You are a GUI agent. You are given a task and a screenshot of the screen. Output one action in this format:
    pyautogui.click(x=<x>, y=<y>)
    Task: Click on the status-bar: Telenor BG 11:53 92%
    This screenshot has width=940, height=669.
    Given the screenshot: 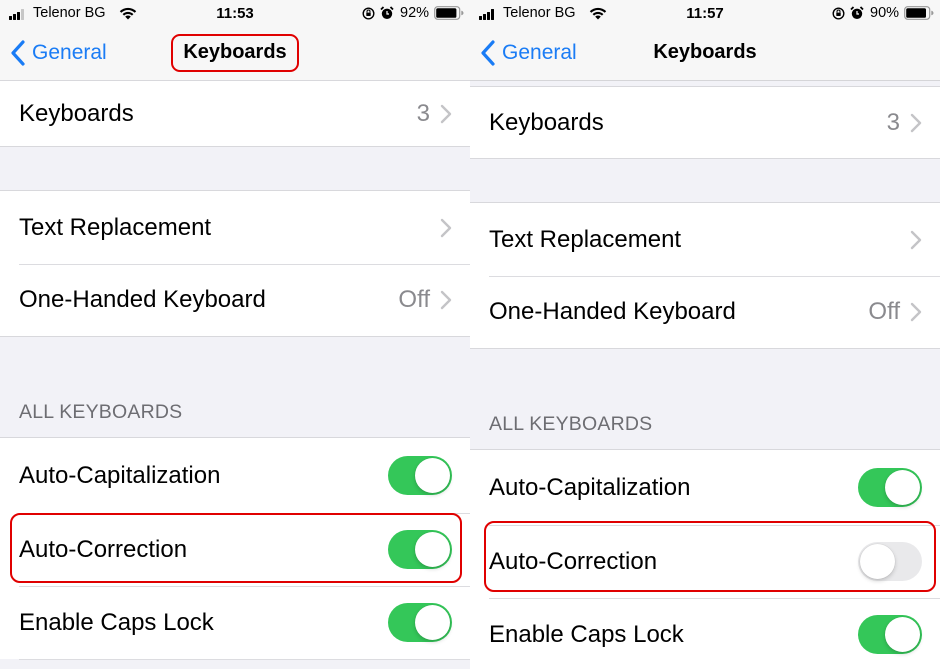 What is the action you would take?
    pyautogui.click(x=235, y=14)
    